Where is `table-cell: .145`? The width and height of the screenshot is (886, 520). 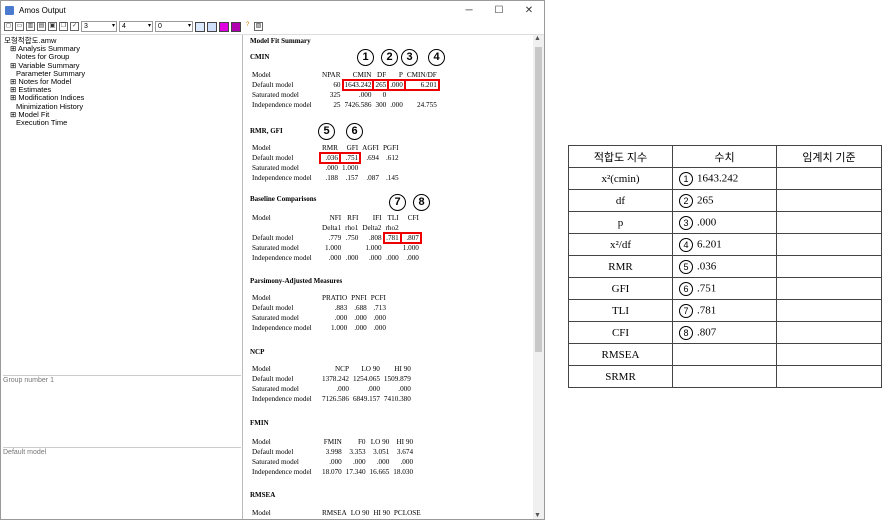 table-cell: .145 is located at coordinates (392, 178).